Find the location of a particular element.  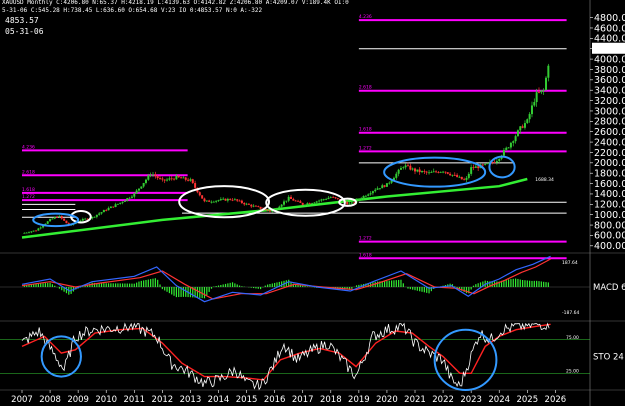

y-tick-label: 1000.00 is located at coordinates (609, 215).